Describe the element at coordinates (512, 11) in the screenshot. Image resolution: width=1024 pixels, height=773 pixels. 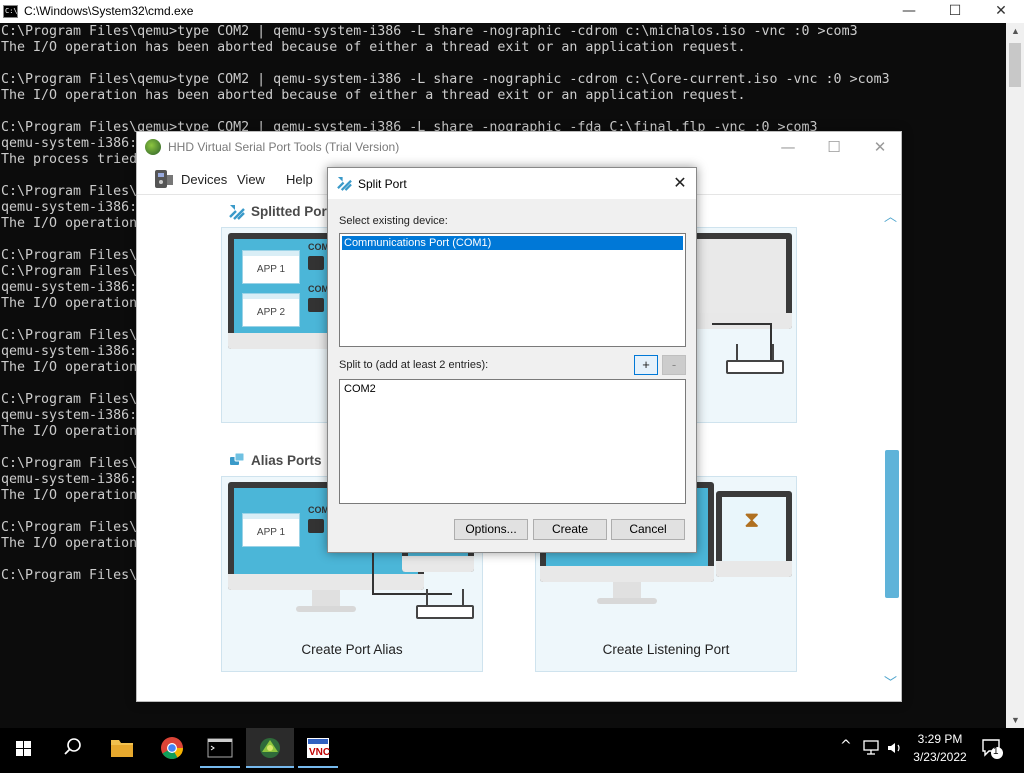
I see `cmd-titlebar: C:\_ C:\Windows\System32\cmd.exe — ☐ ✕` at that location.